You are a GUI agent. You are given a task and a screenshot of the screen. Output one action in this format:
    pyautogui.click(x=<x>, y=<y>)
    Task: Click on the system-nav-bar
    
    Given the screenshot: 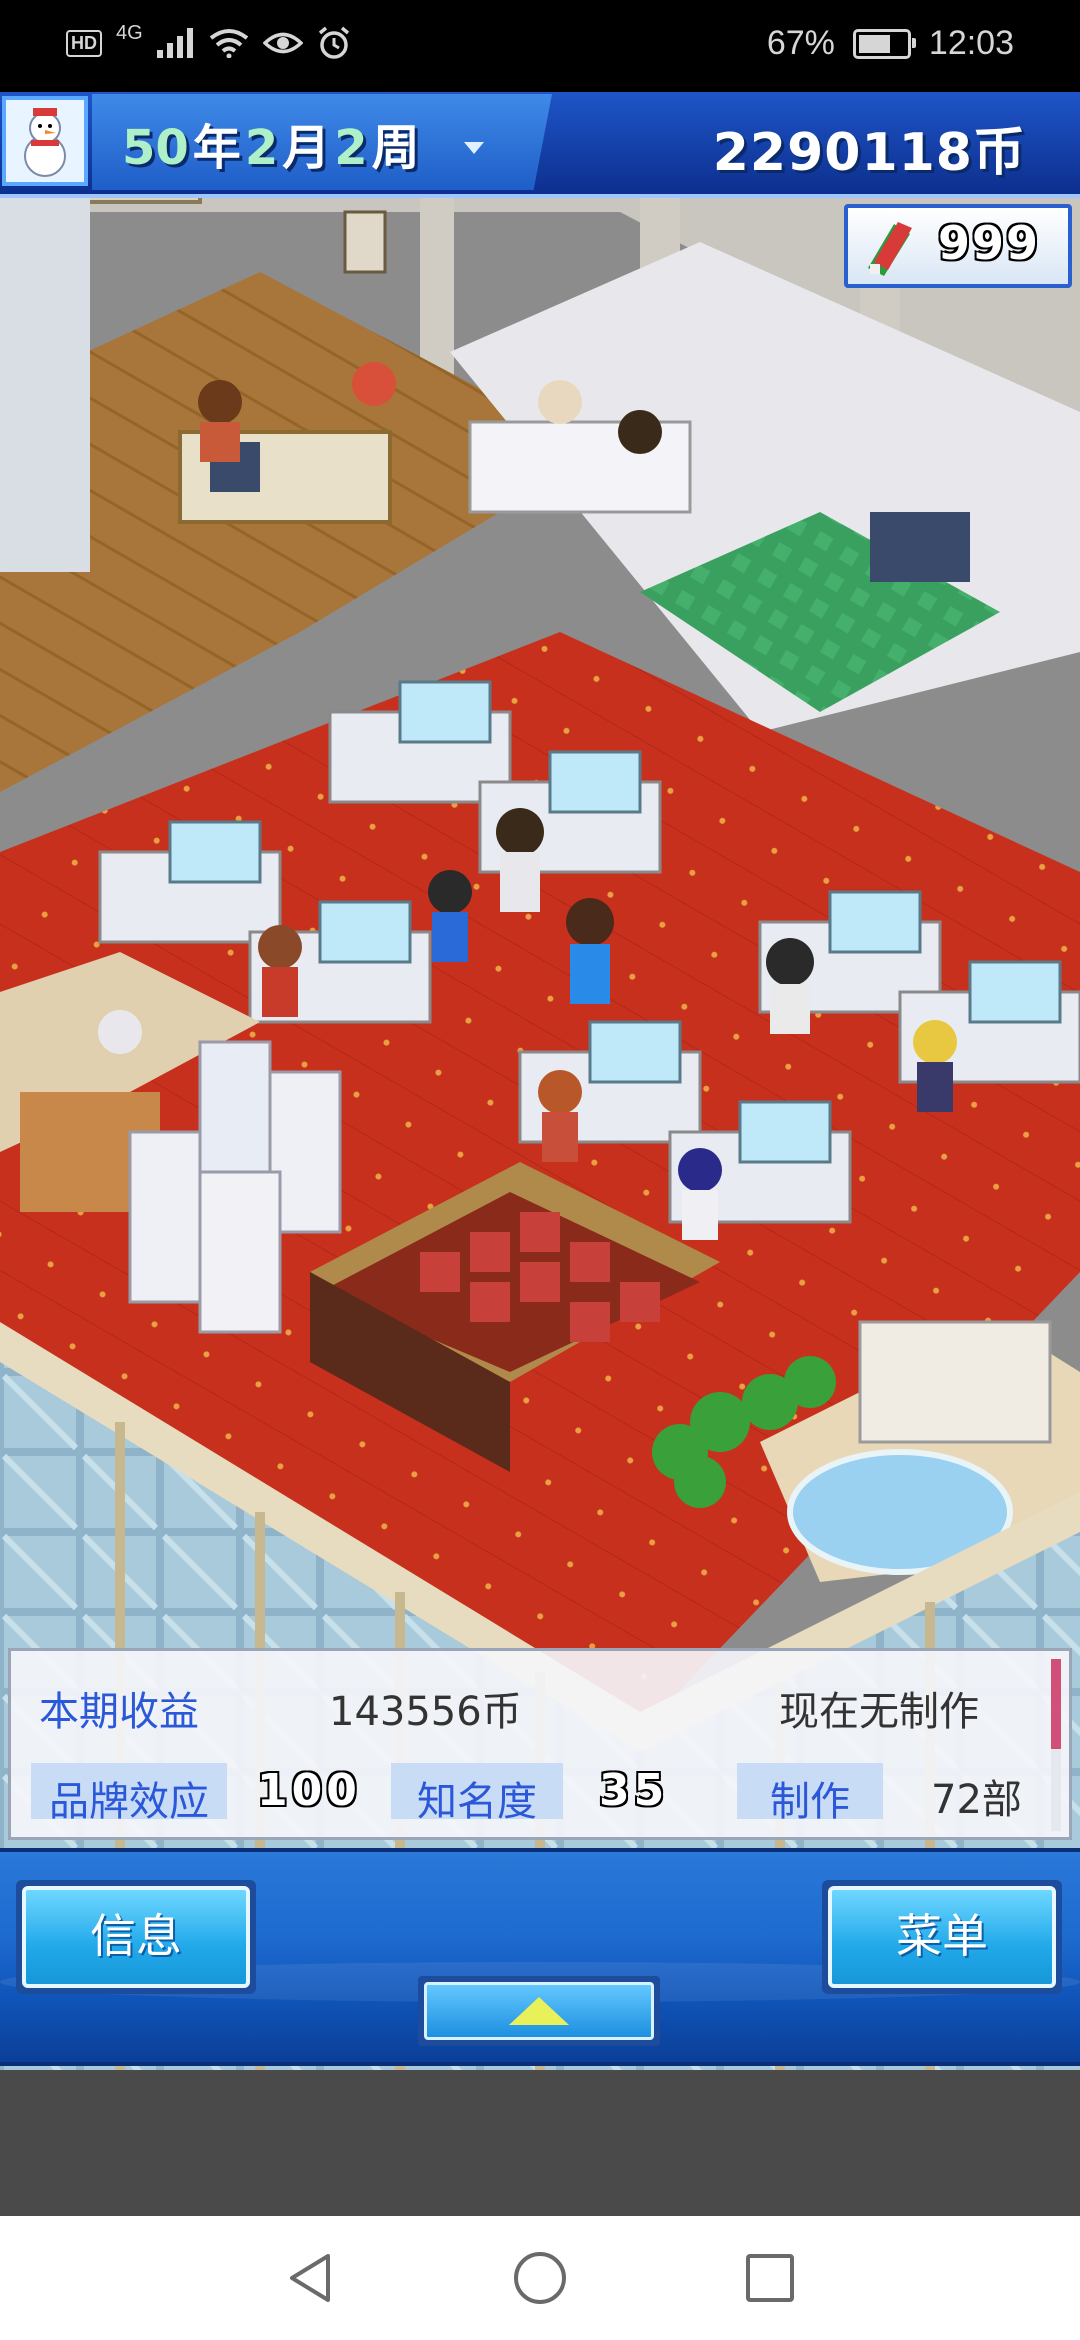 What is the action you would take?
    pyautogui.click(x=540, y=2278)
    